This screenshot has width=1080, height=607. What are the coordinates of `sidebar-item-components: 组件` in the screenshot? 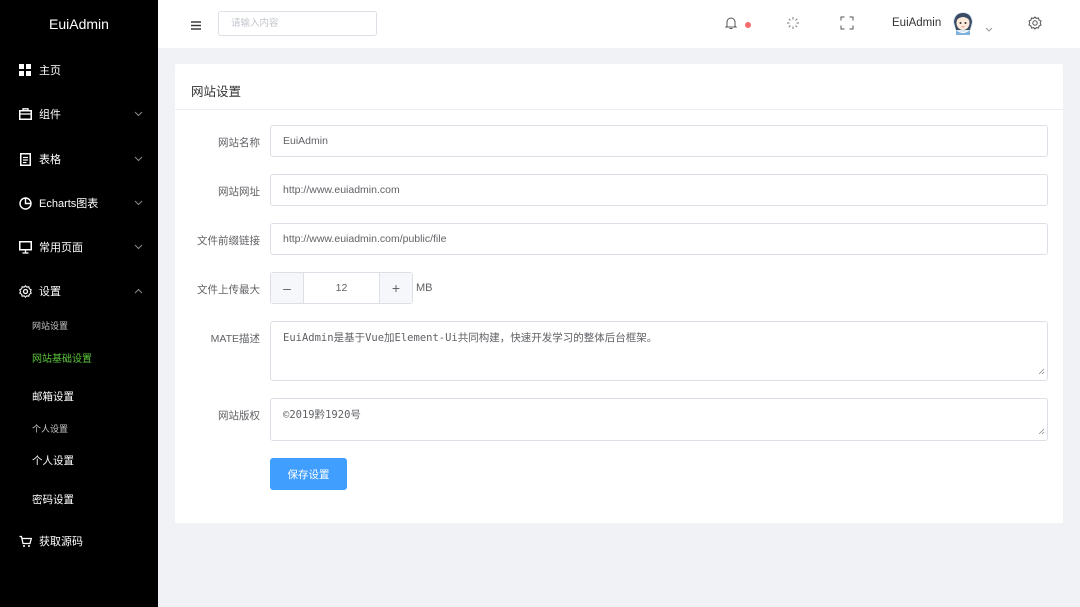 It's located at (79, 114).